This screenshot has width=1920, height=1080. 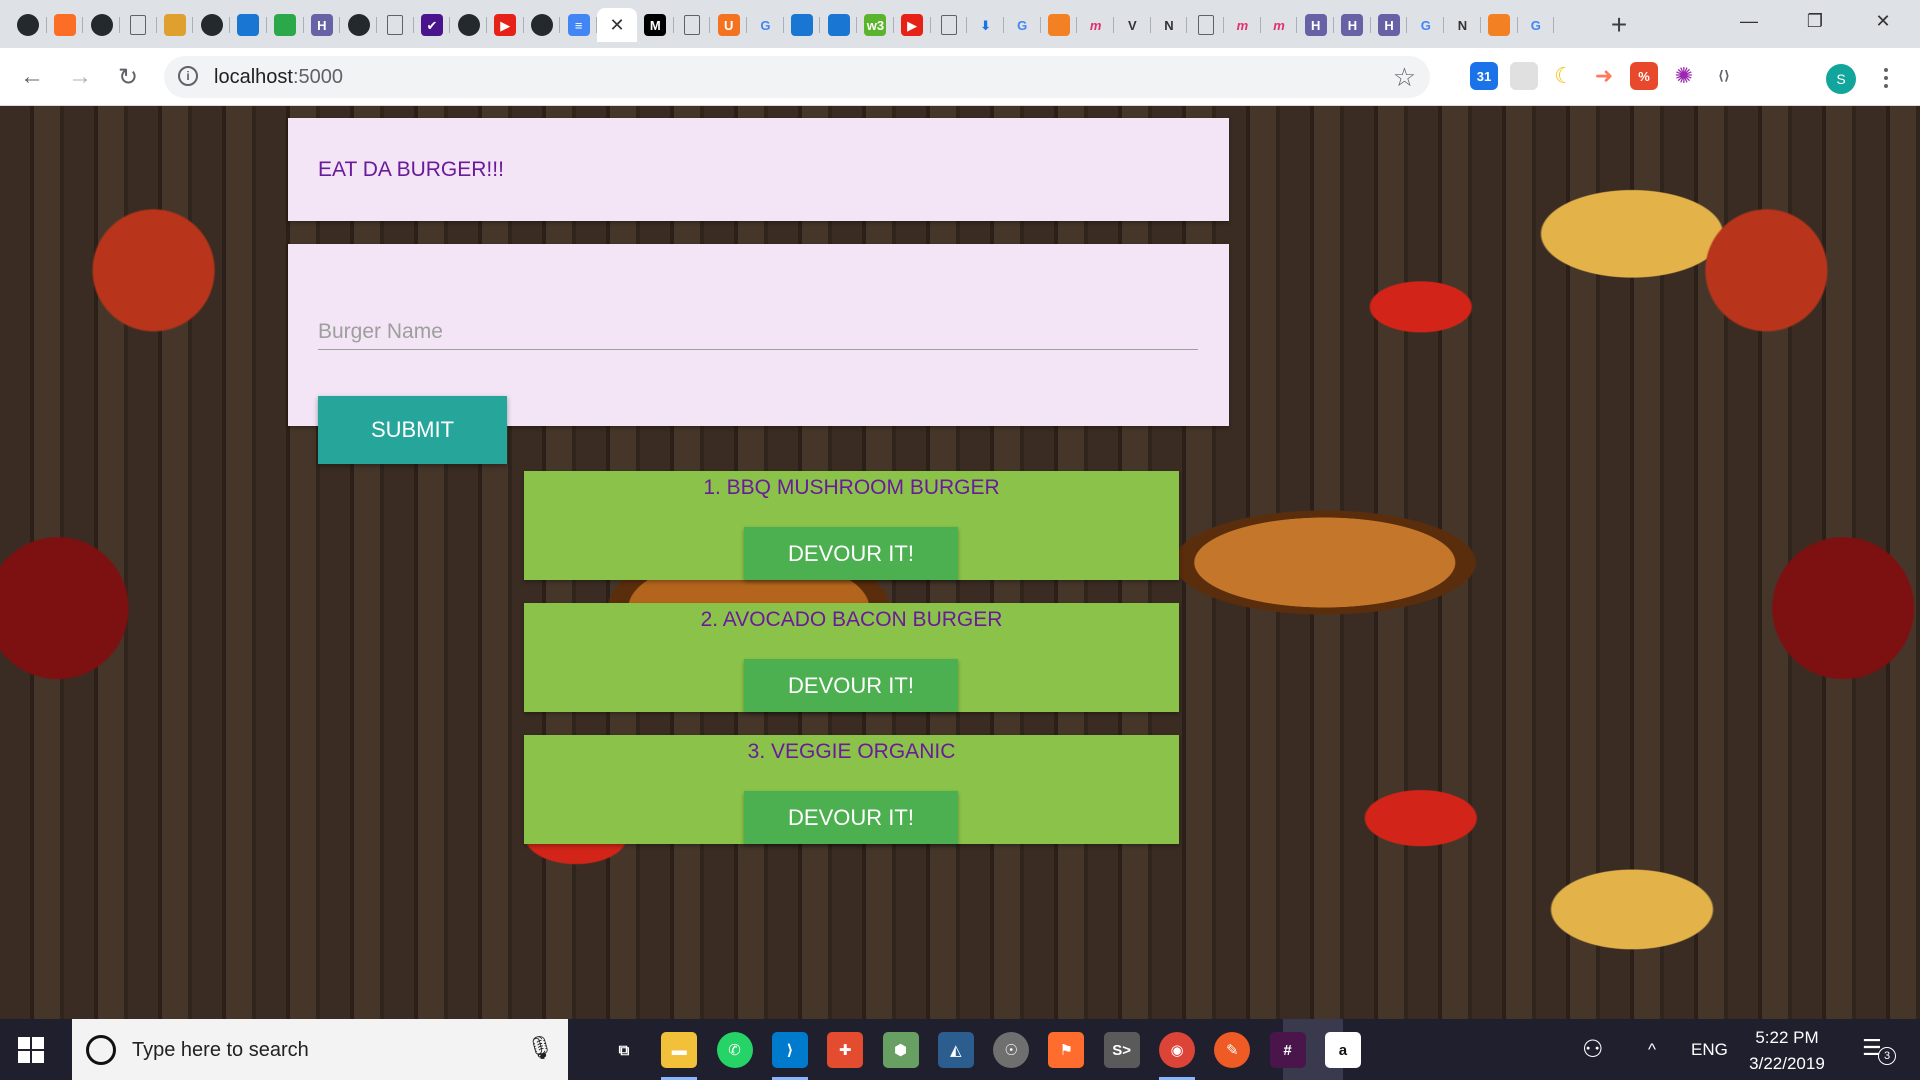 What do you see at coordinates (188, 76) in the screenshot?
I see `site-info-icon: i` at bounding box center [188, 76].